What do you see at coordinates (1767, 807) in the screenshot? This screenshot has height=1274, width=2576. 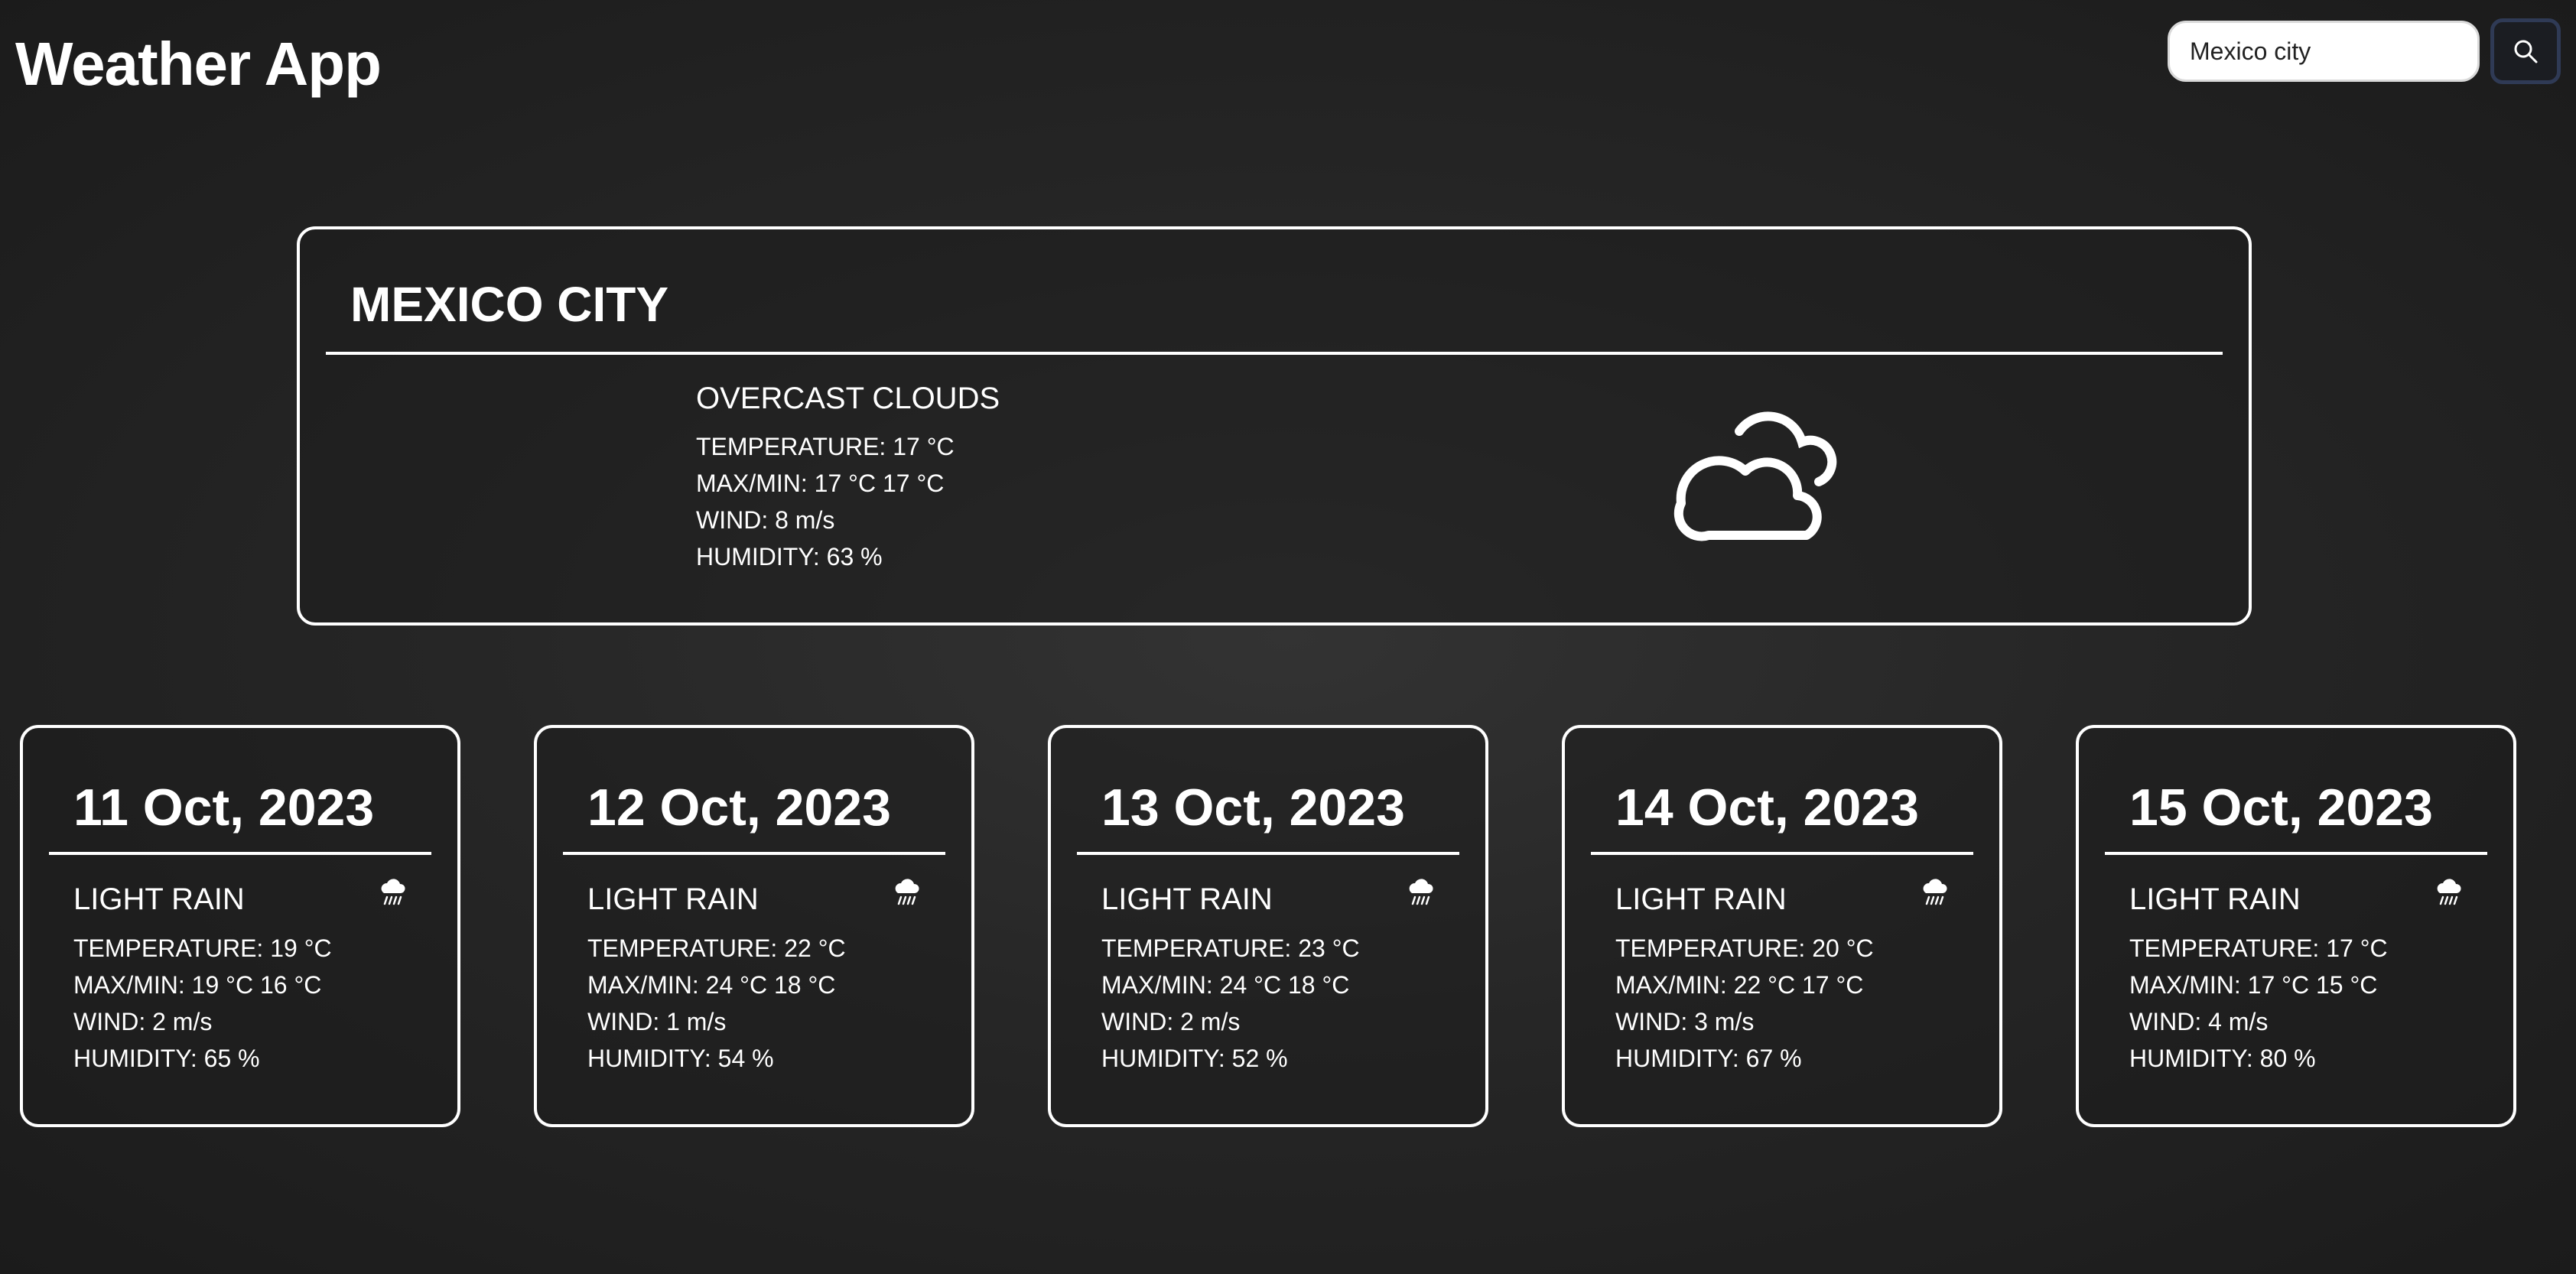 I see `forecast-date: 14 Oct, 2023` at bounding box center [1767, 807].